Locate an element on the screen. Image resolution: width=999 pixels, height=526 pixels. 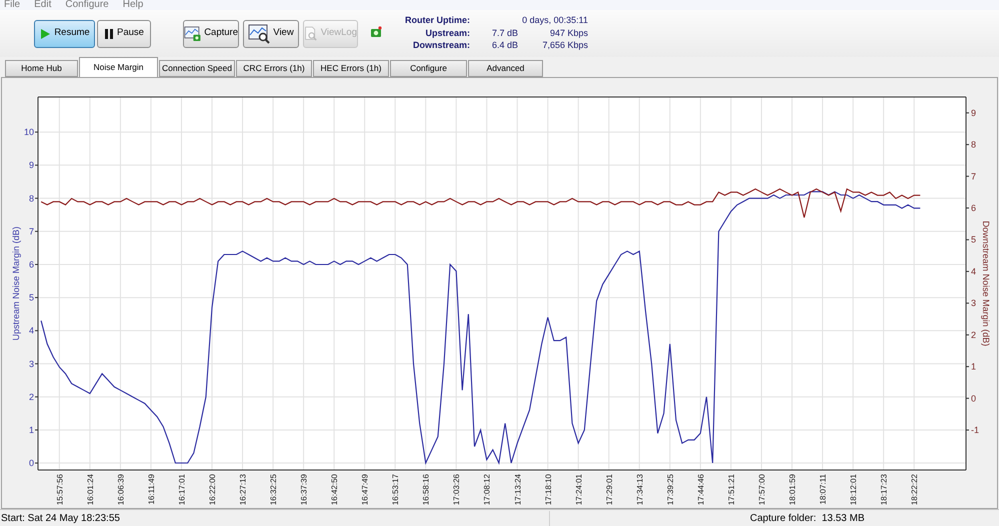
capture-button: Capture is located at coordinates (211, 34).